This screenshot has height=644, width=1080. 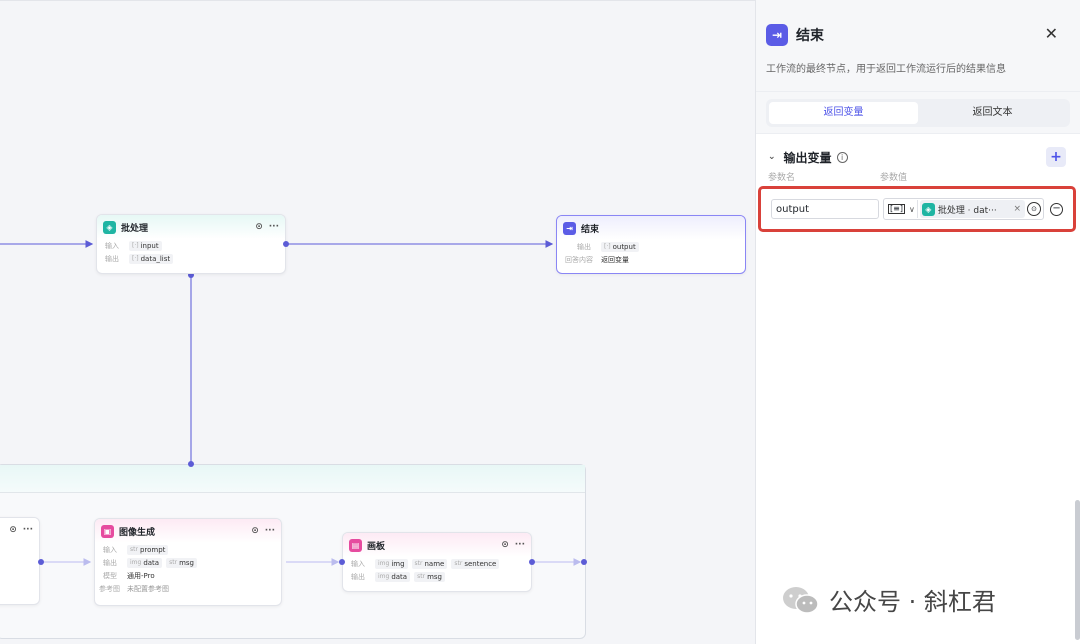 I want to click on param-chip: img img, so click(x=391, y=563).